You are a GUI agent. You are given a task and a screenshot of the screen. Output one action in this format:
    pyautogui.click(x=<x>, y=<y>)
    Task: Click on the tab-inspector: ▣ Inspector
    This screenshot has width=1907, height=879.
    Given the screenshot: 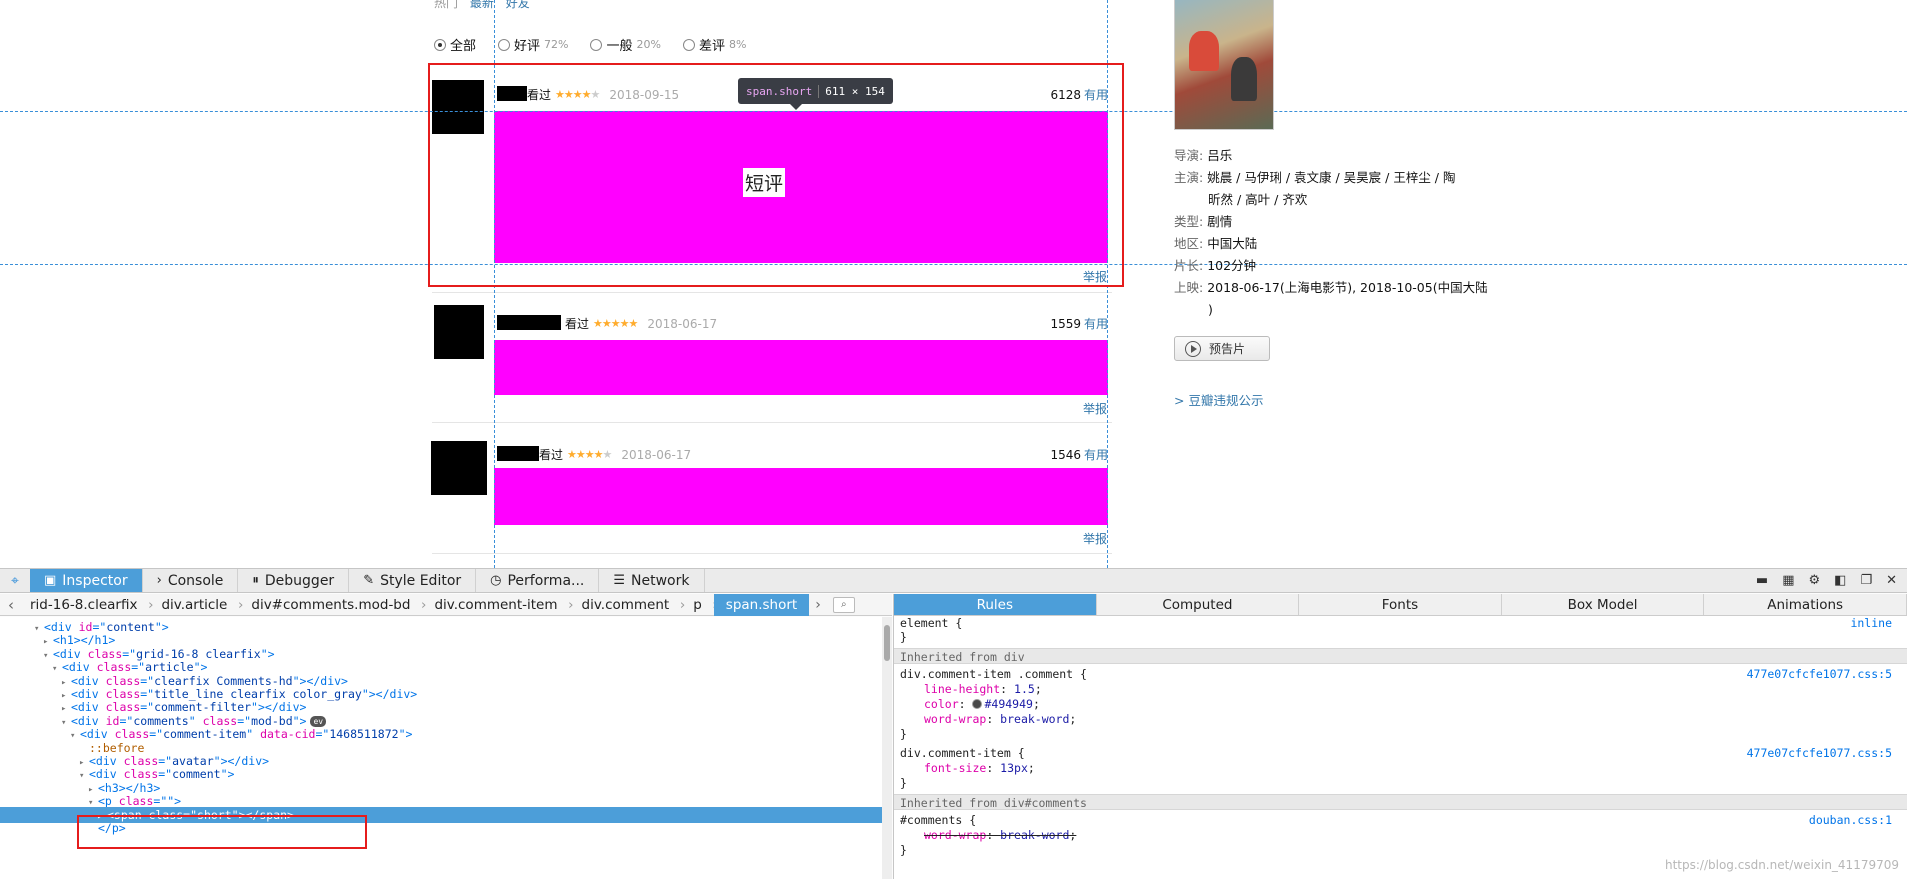 What is the action you would take?
    pyautogui.click(x=86, y=580)
    